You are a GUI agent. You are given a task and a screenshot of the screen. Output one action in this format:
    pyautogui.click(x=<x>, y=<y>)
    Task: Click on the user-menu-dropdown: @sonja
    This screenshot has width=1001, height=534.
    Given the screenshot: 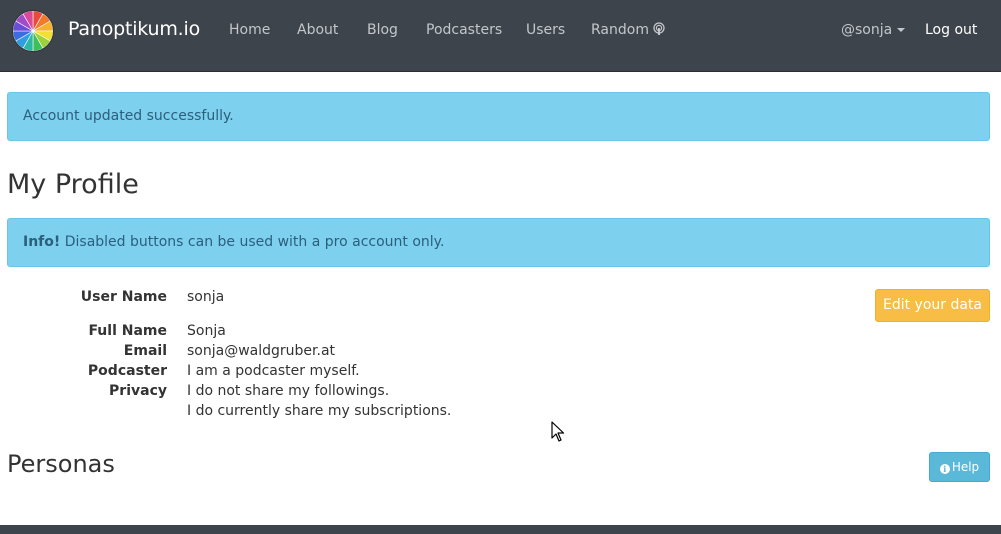 What is the action you would take?
    pyautogui.click(x=873, y=30)
    